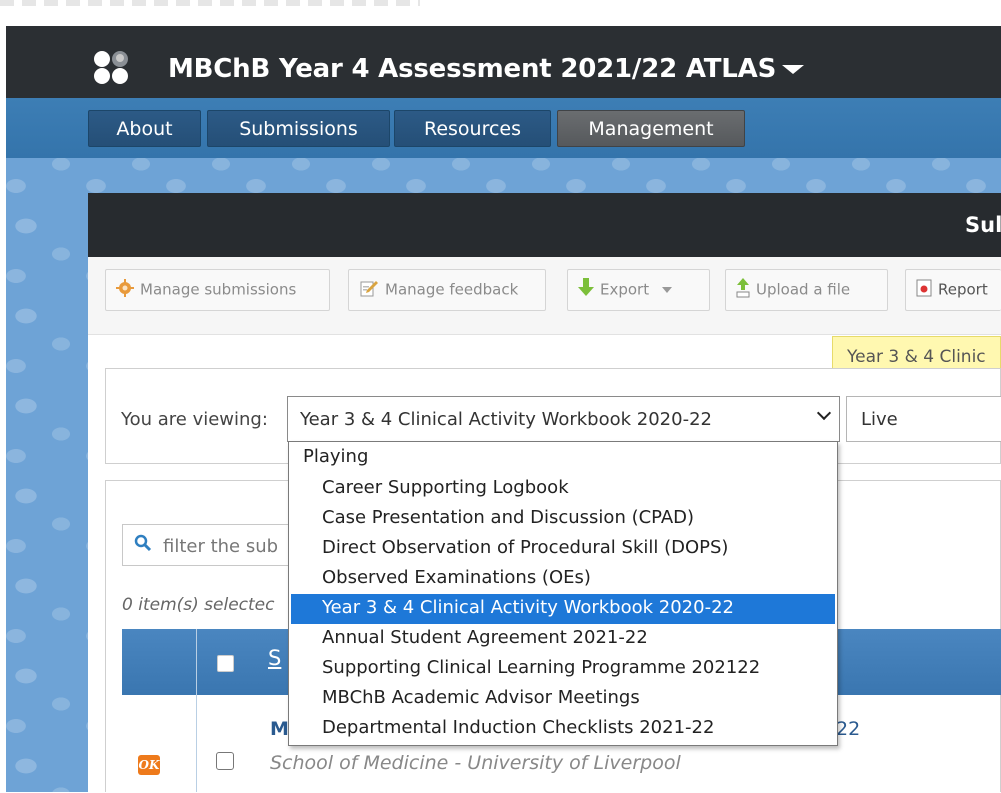 This screenshot has width=1001, height=793. Describe the element at coordinates (963, 289) in the screenshot. I see `report-label: Report` at that location.